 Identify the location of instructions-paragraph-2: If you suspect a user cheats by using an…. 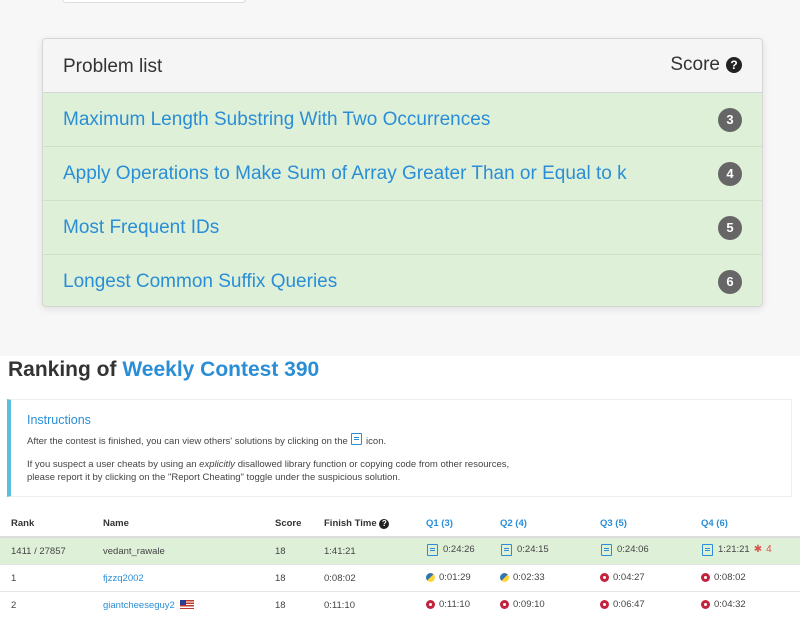
(268, 471).